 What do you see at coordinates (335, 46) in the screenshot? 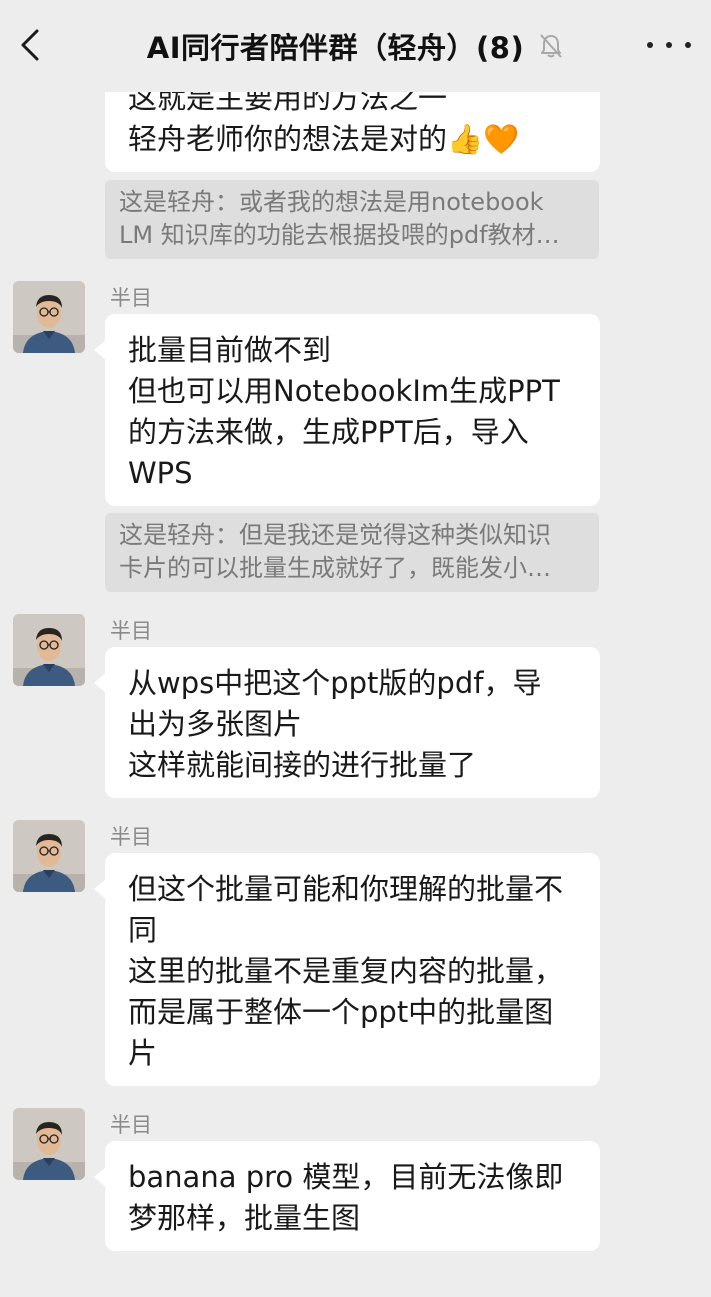
I see `chat-title: AI同行者陪伴群（轻舟）(8)` at bounding box center [335, 46].